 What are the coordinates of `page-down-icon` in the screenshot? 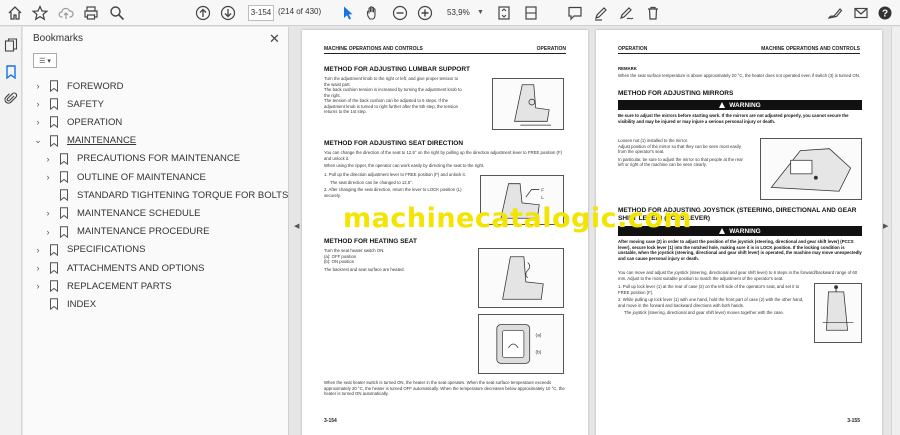 It's located at (228, 13).